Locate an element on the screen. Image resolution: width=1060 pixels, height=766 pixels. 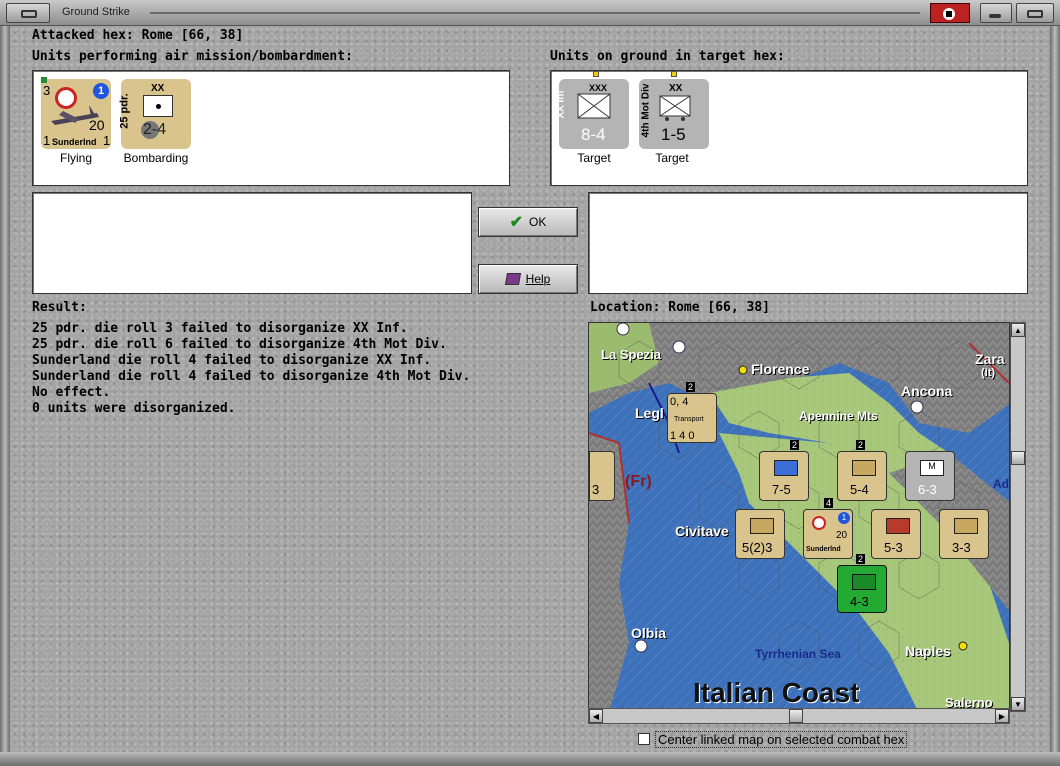
checkmark-icon: ✔ is located at coordinates (516, 222).